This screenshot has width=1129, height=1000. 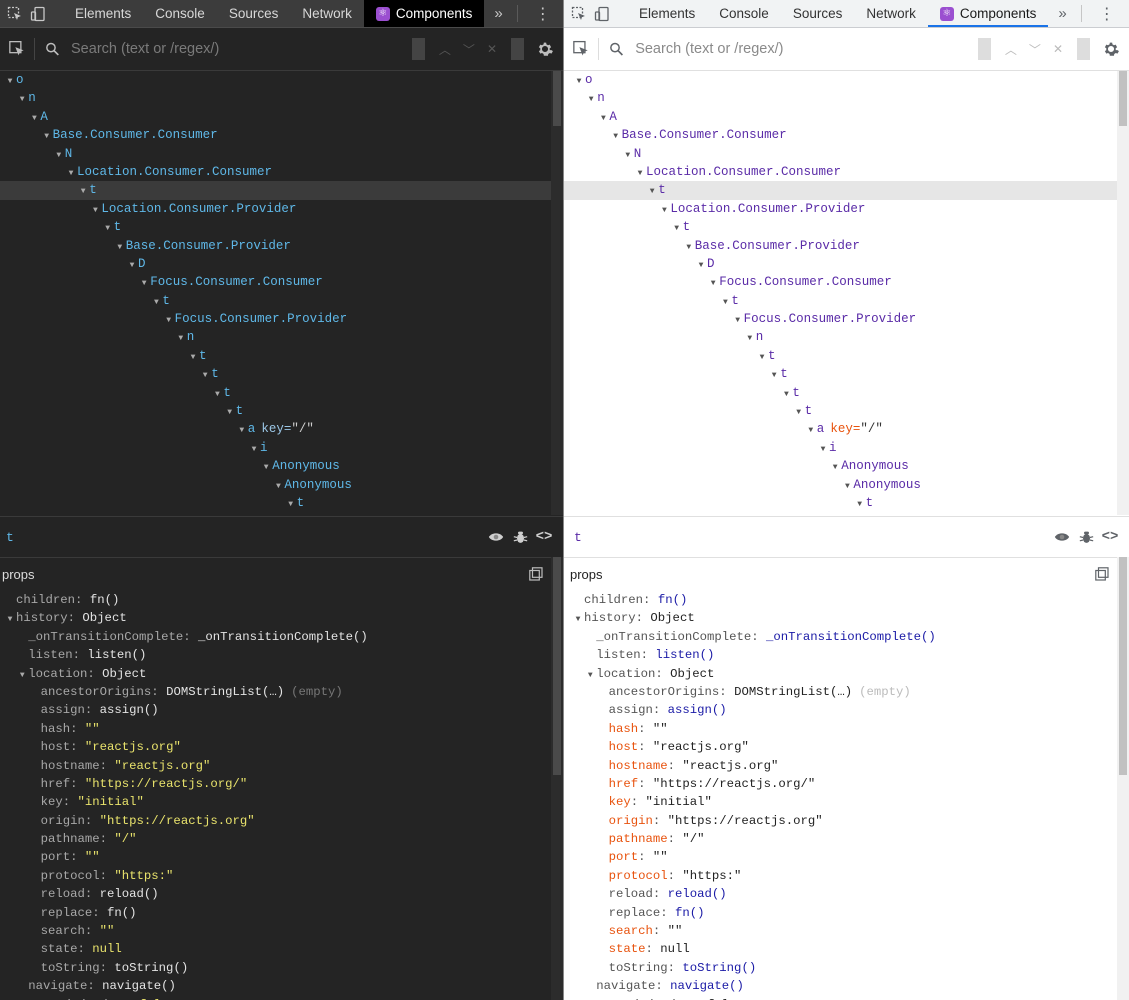 What do you see at coordinates (177, 821) in the screenshot?
I see `prop-value: "https://reactjs.org"` at bounding box center [177, 821].